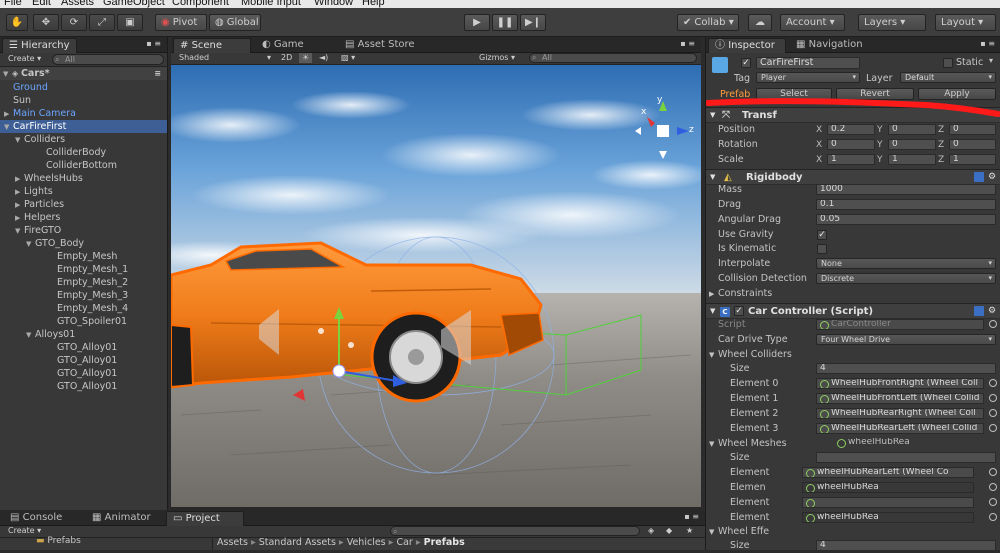  I want to click on object-name-field: CarFireFirst, so click(808, 63).